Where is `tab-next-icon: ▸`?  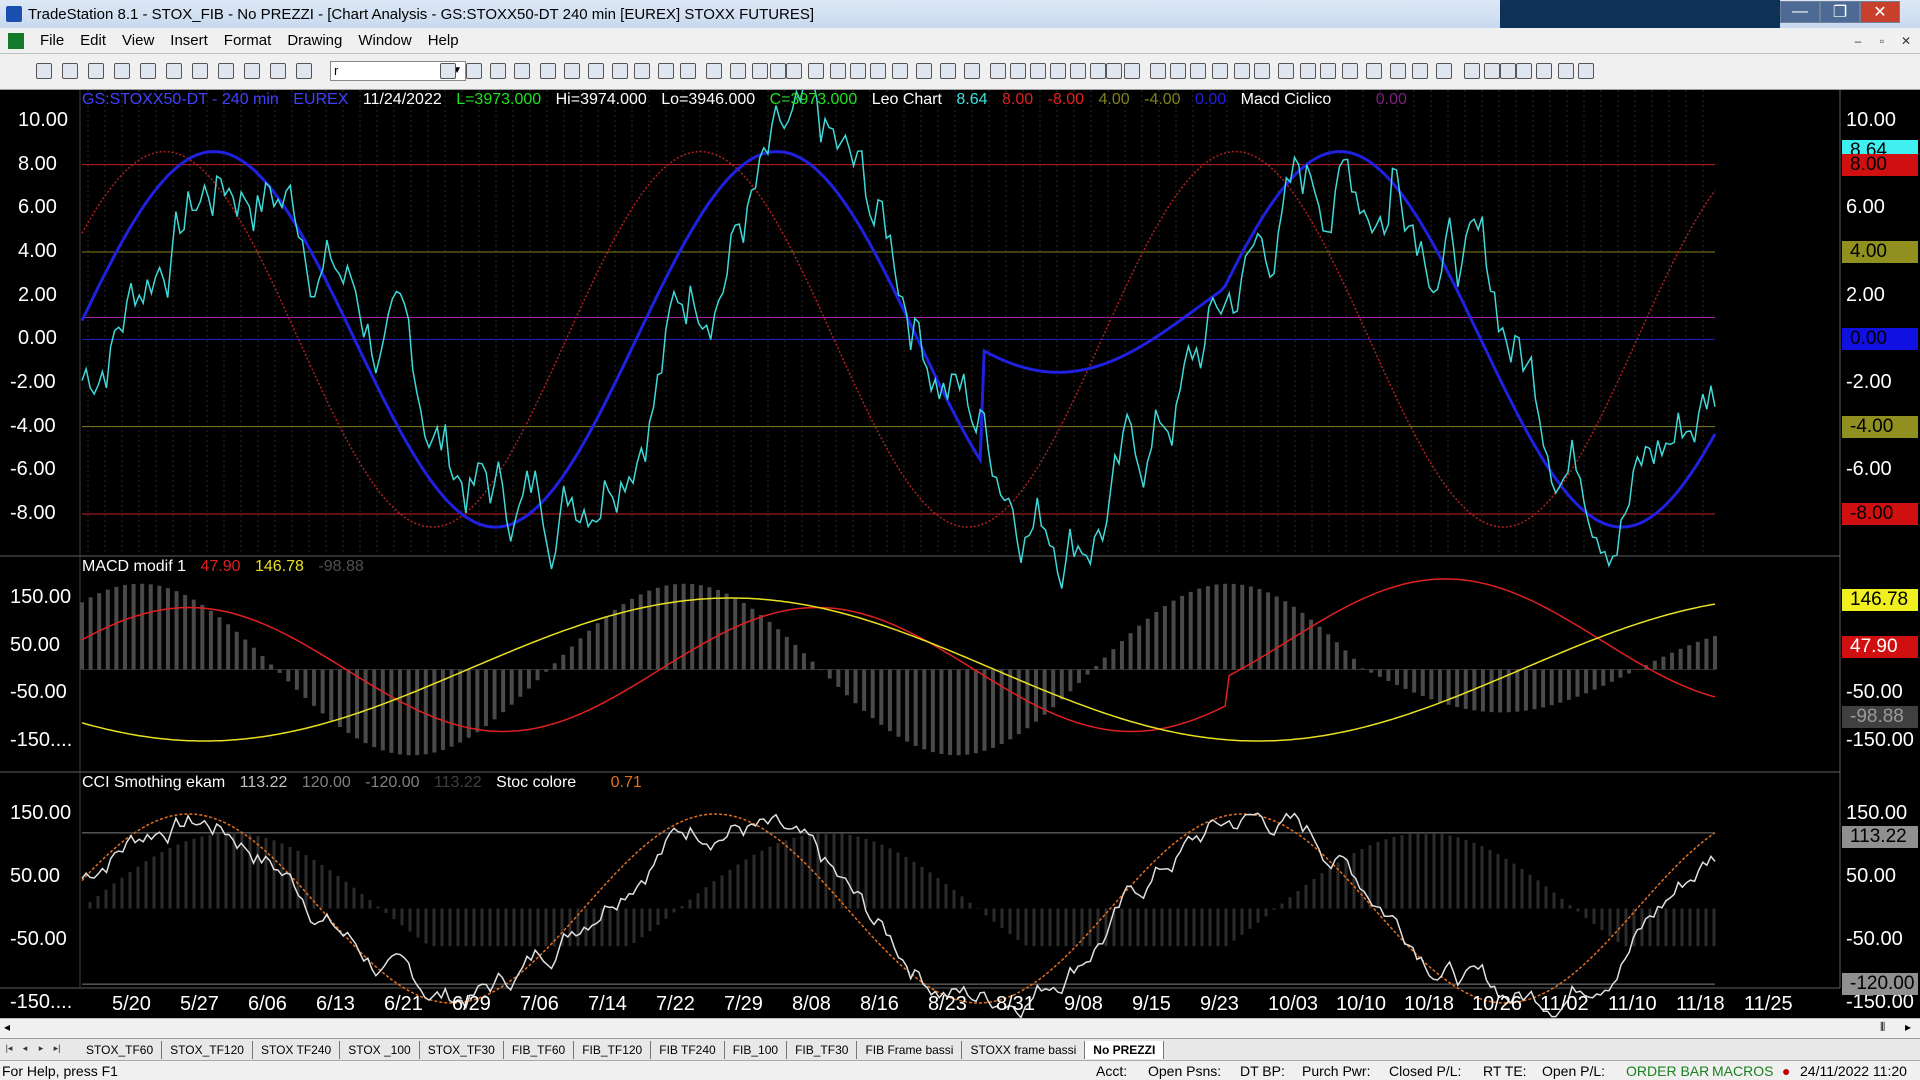
tab-next-icon: ▸ is located at coordinates (41, 1050).